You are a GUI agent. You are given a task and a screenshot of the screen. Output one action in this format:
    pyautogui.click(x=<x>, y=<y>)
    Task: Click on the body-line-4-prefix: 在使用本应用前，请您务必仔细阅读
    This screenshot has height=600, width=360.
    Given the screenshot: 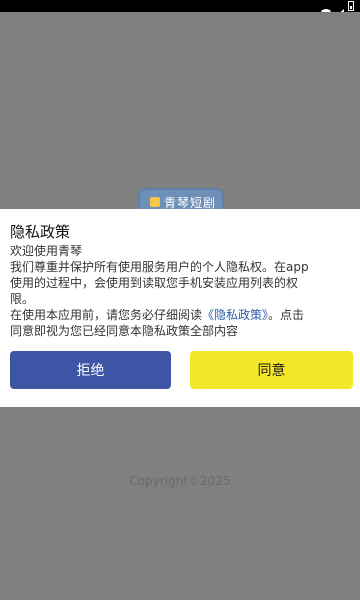 What is the action you would take?
    pyautogui.click(x=106, y=315)
    